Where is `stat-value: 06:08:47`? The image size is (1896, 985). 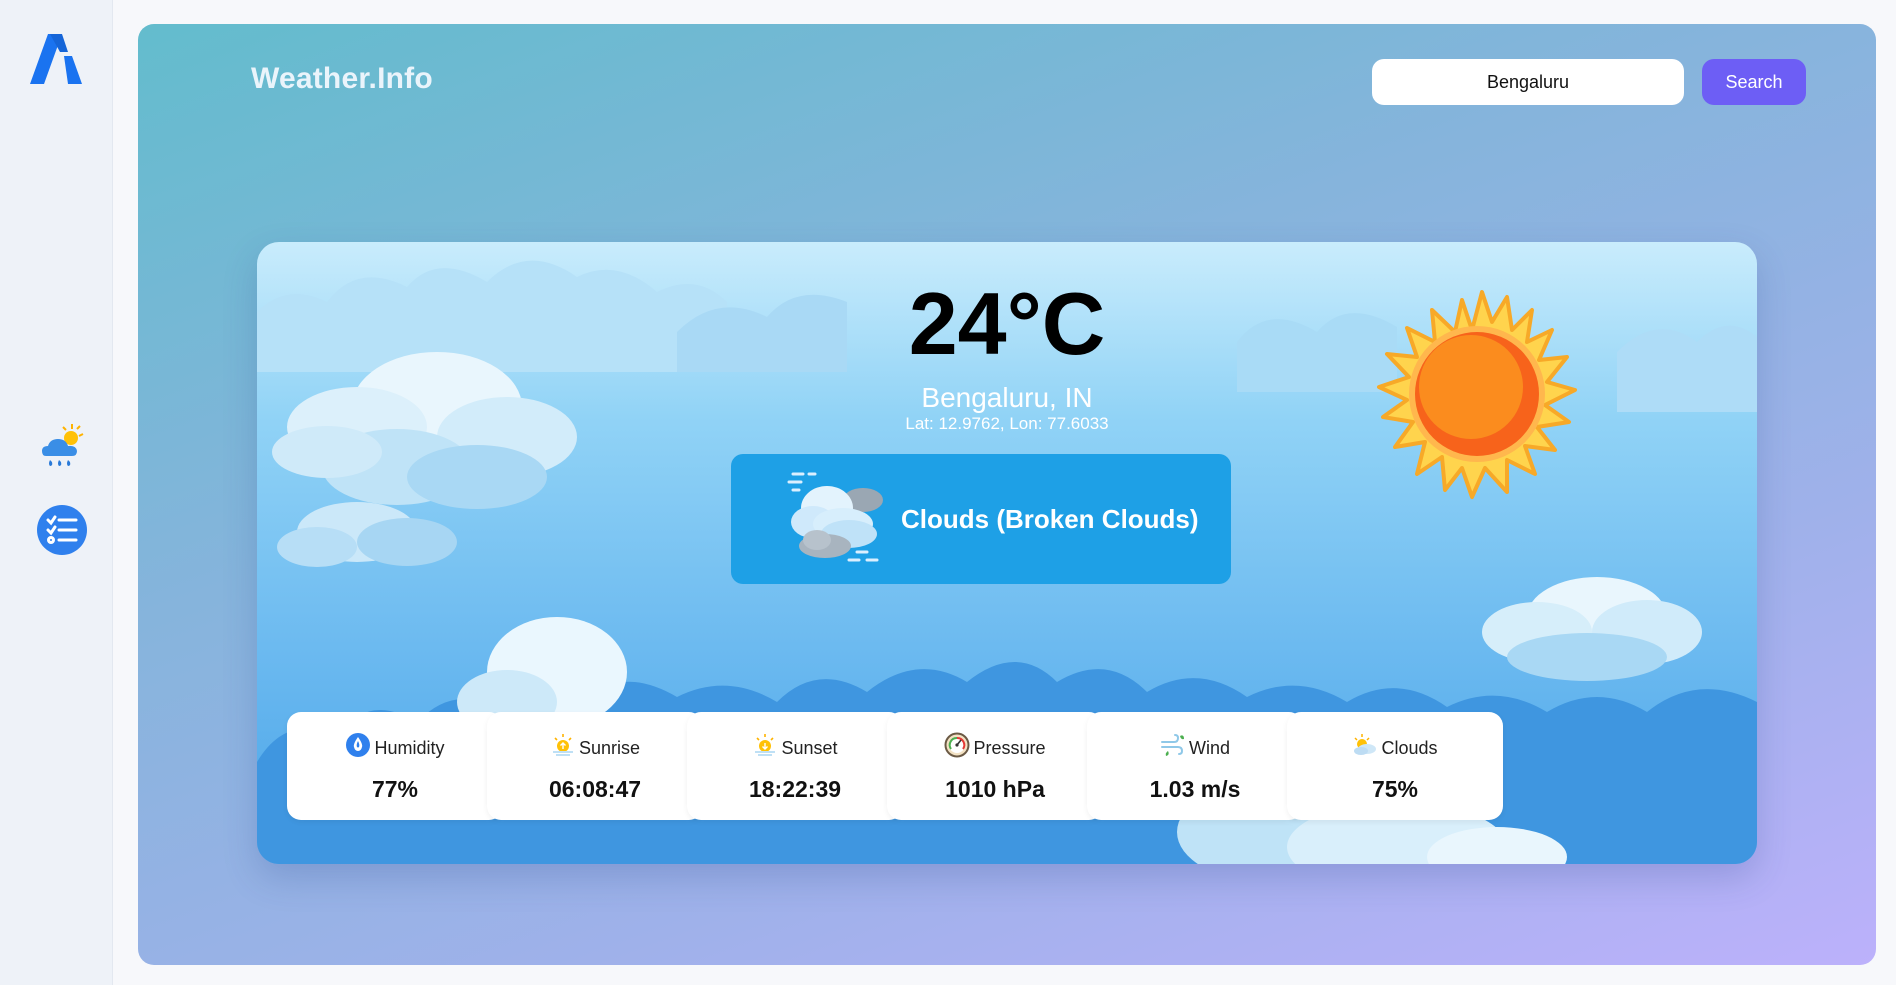
stat-value: 06:08:47 is located at coordinates (595, 789).